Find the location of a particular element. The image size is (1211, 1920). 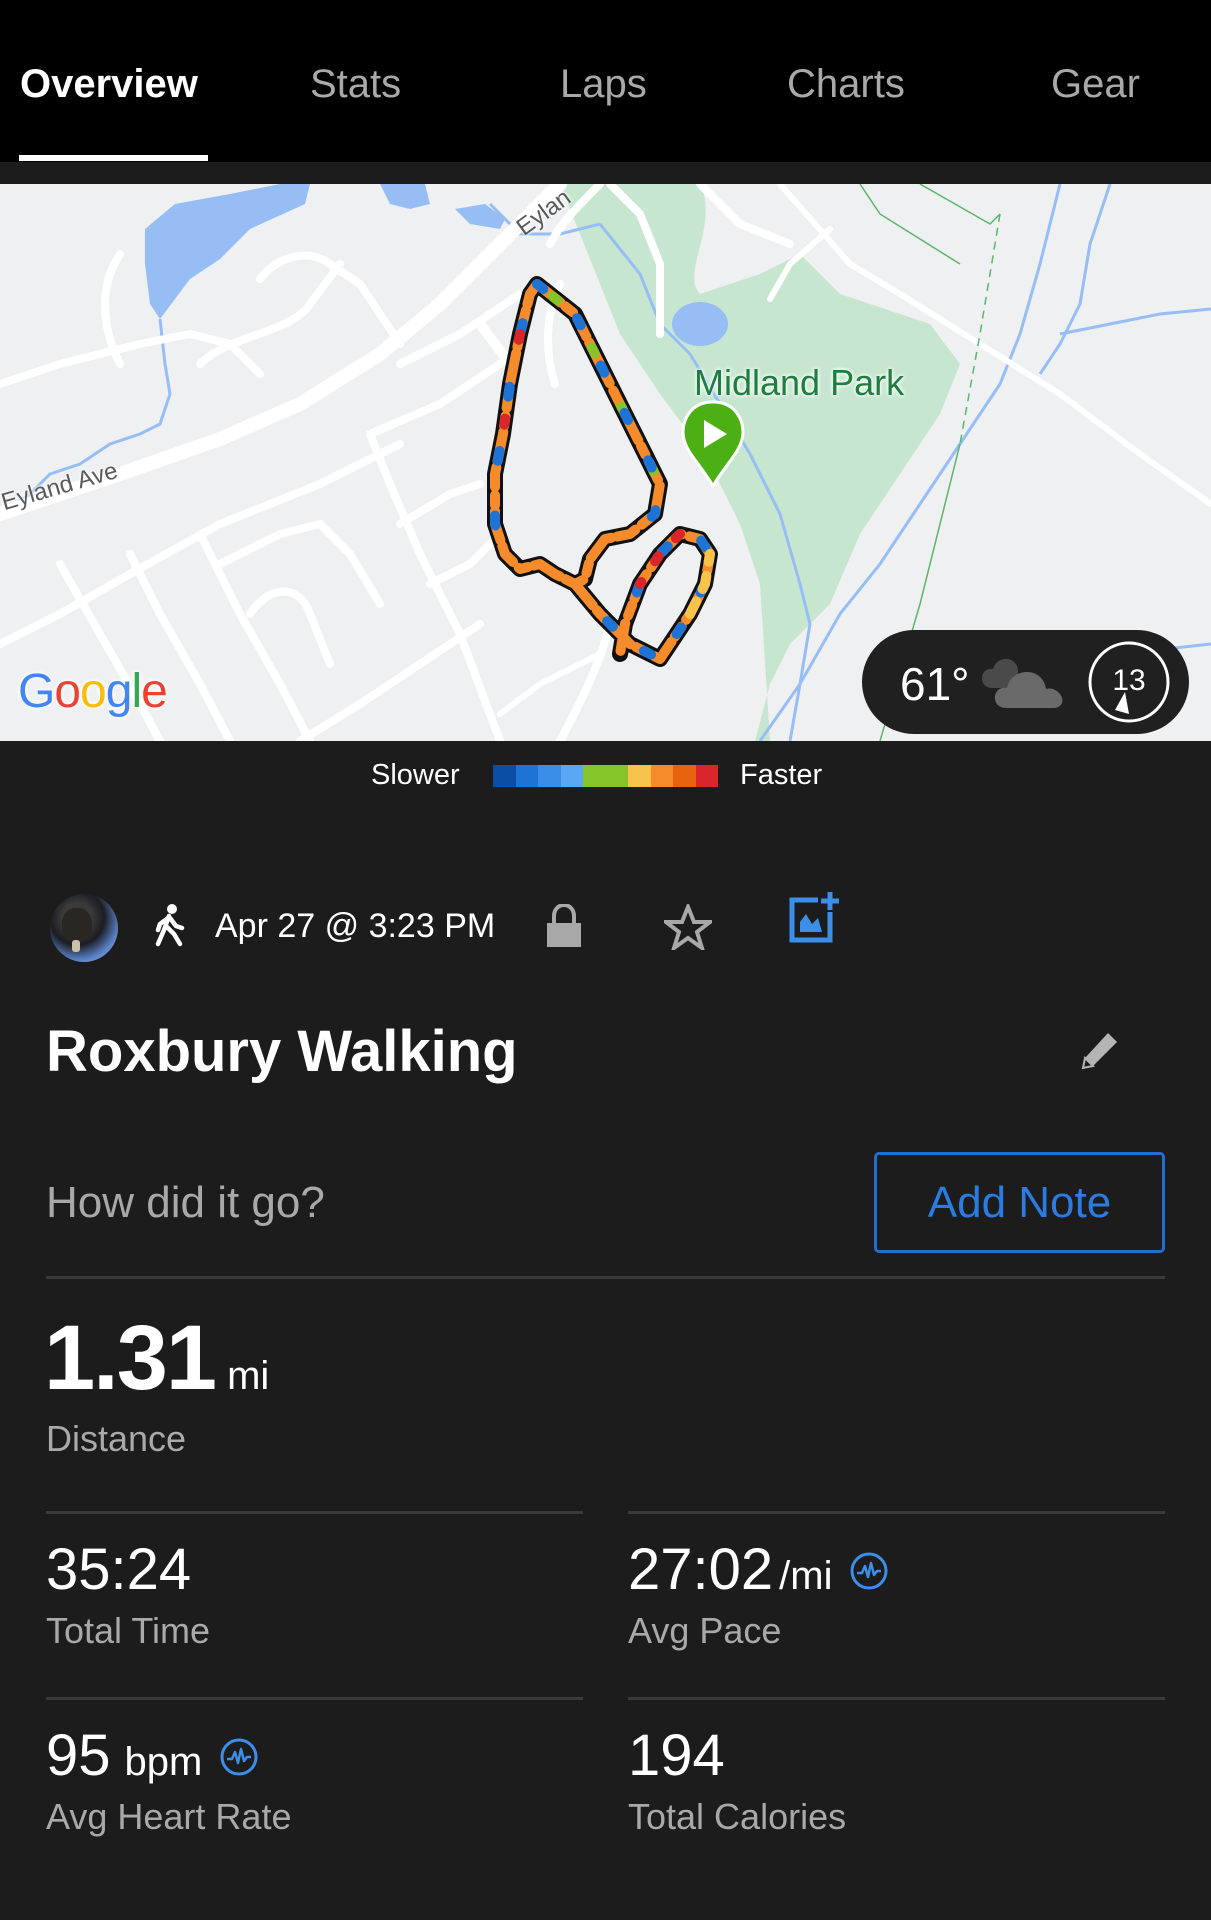

cloudy-icon is located at coordinates (1022, 683).